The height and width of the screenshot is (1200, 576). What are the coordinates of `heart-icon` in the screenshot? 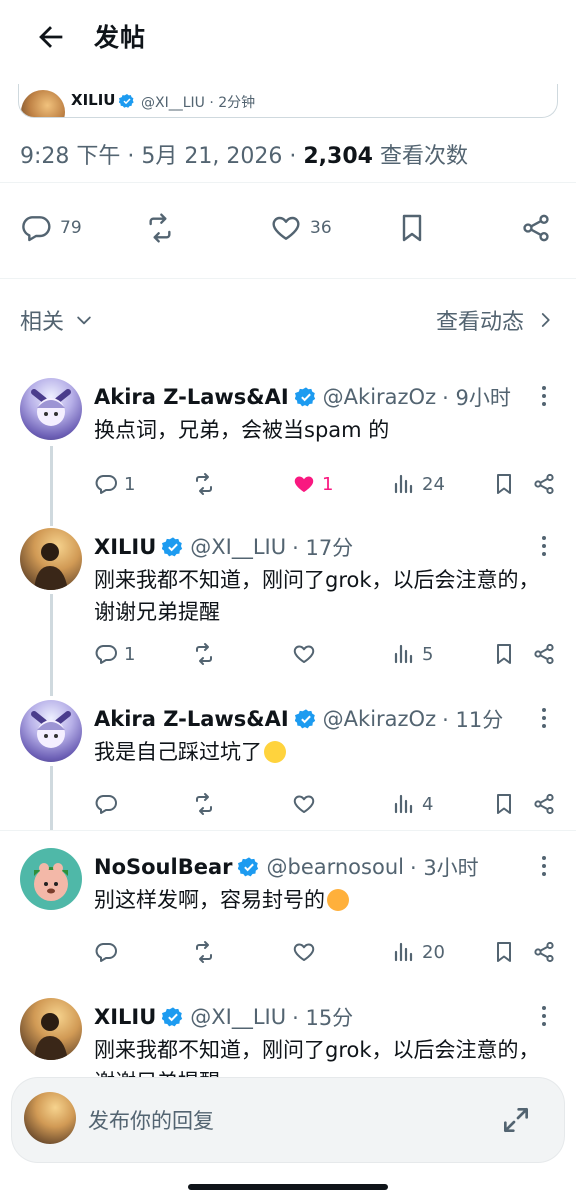 It's located at (304, 654).